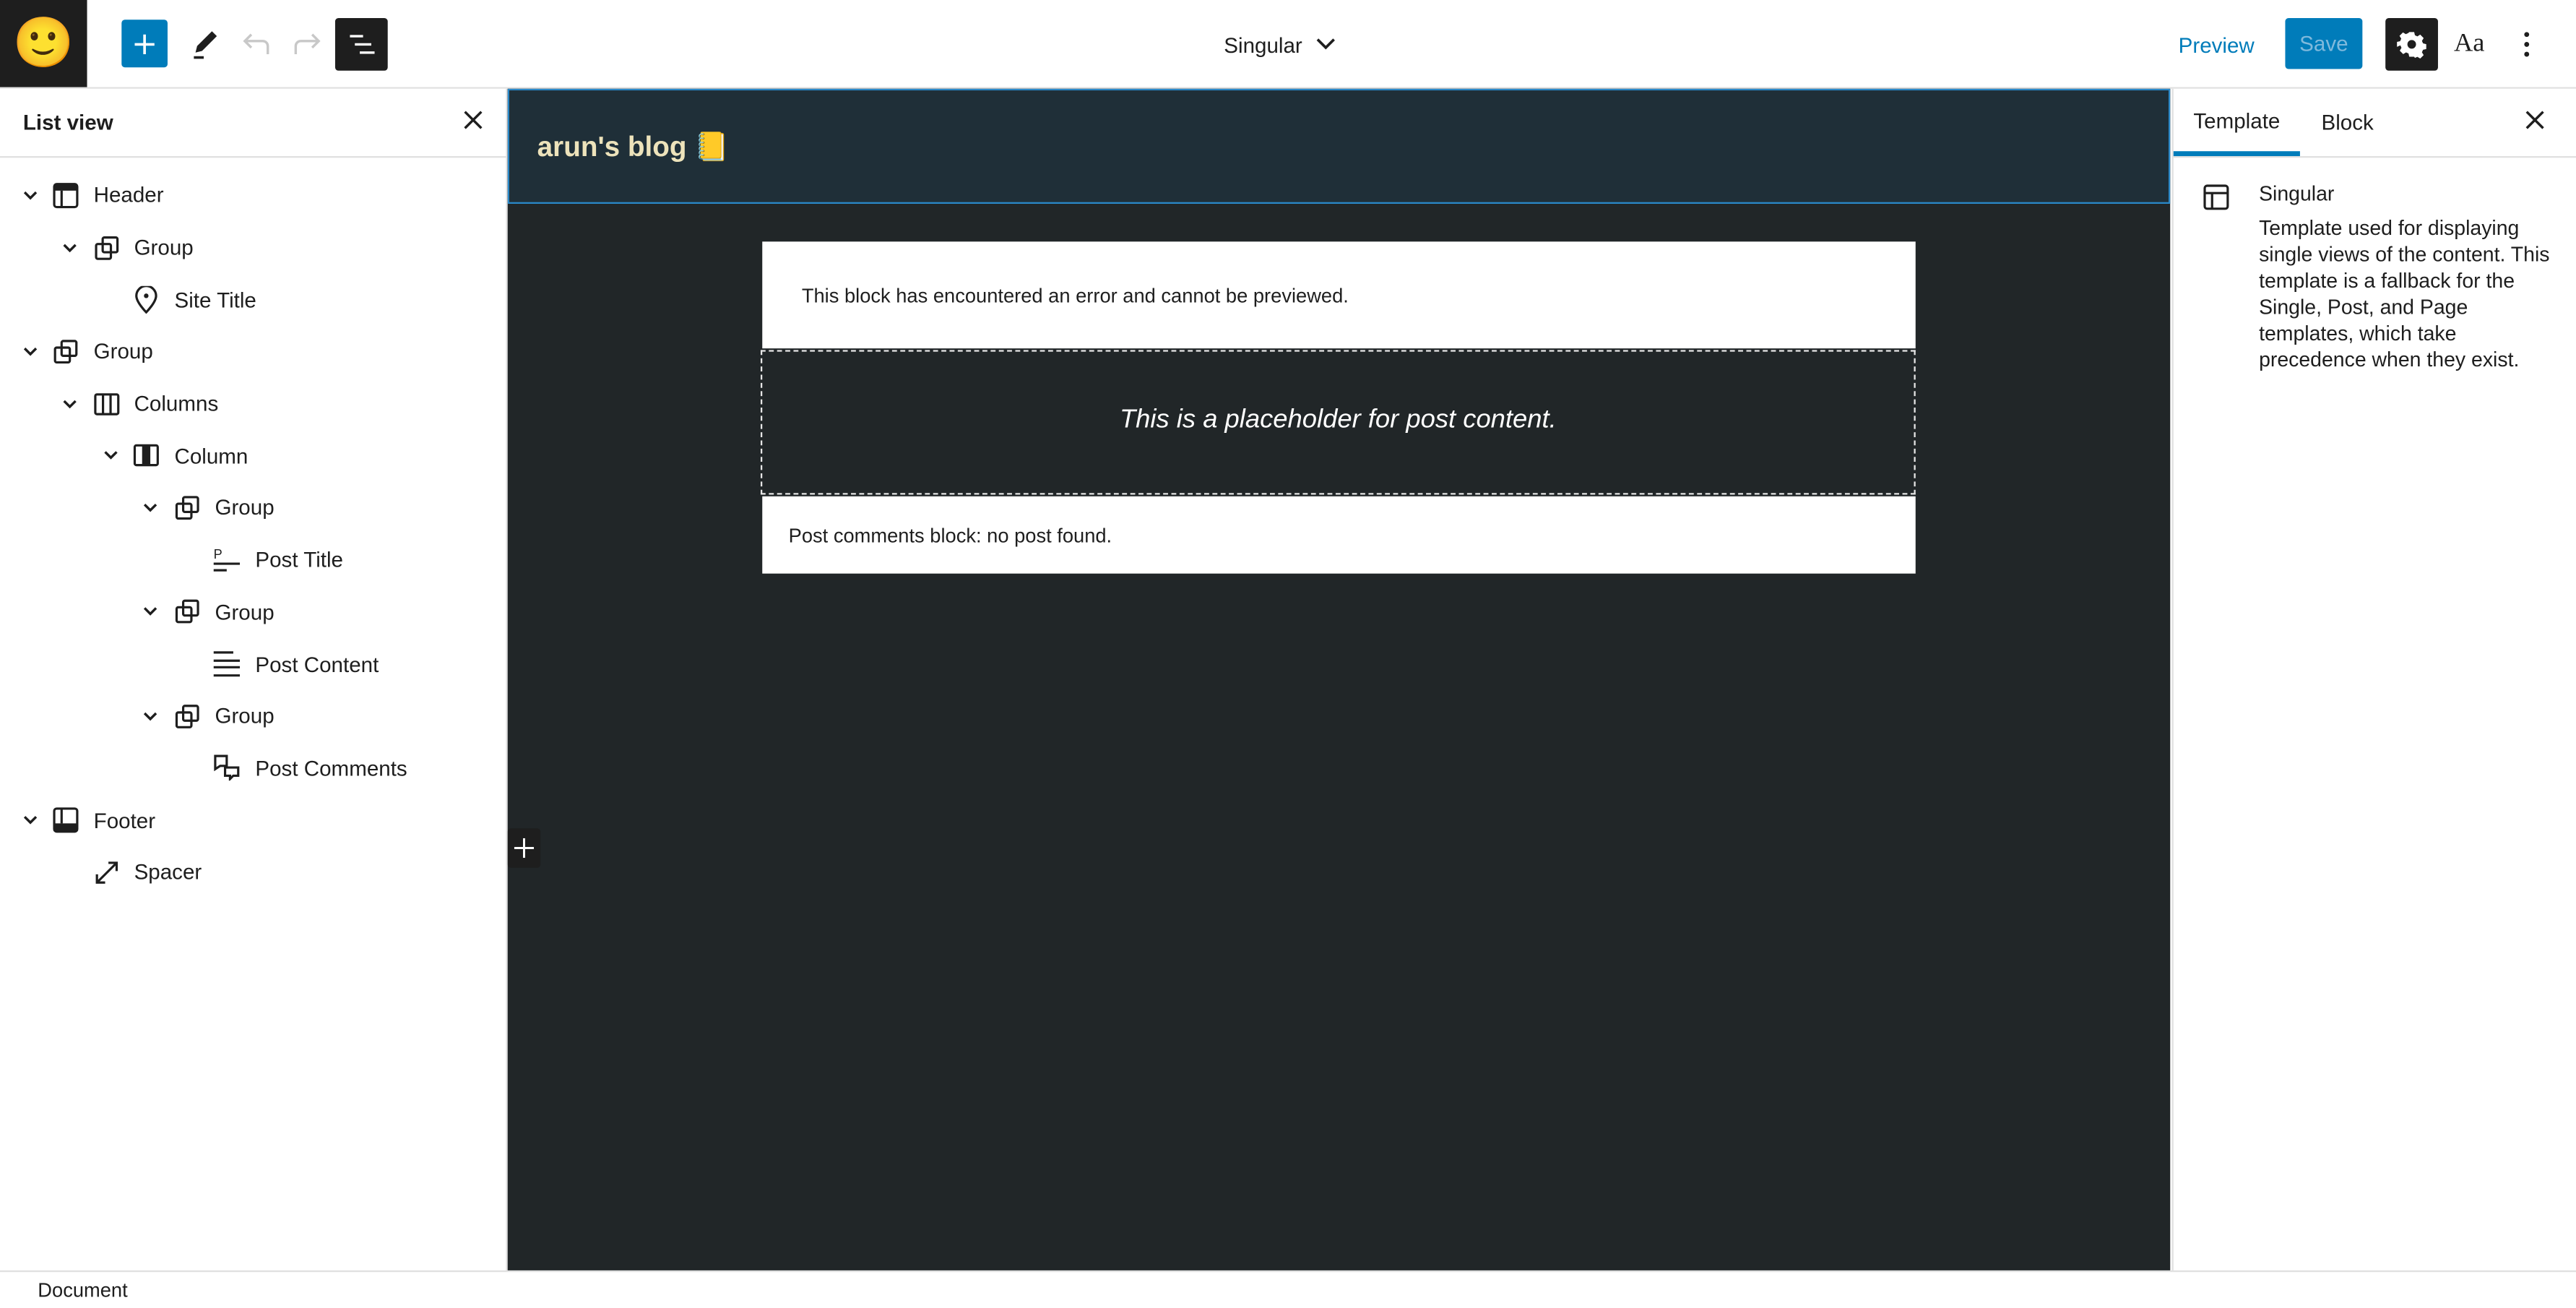 This screenshot has width=2576, height=1308. Describe the element at coordinates (2297, 194) in the screenshot. I see `template-name: Singular` at that location.